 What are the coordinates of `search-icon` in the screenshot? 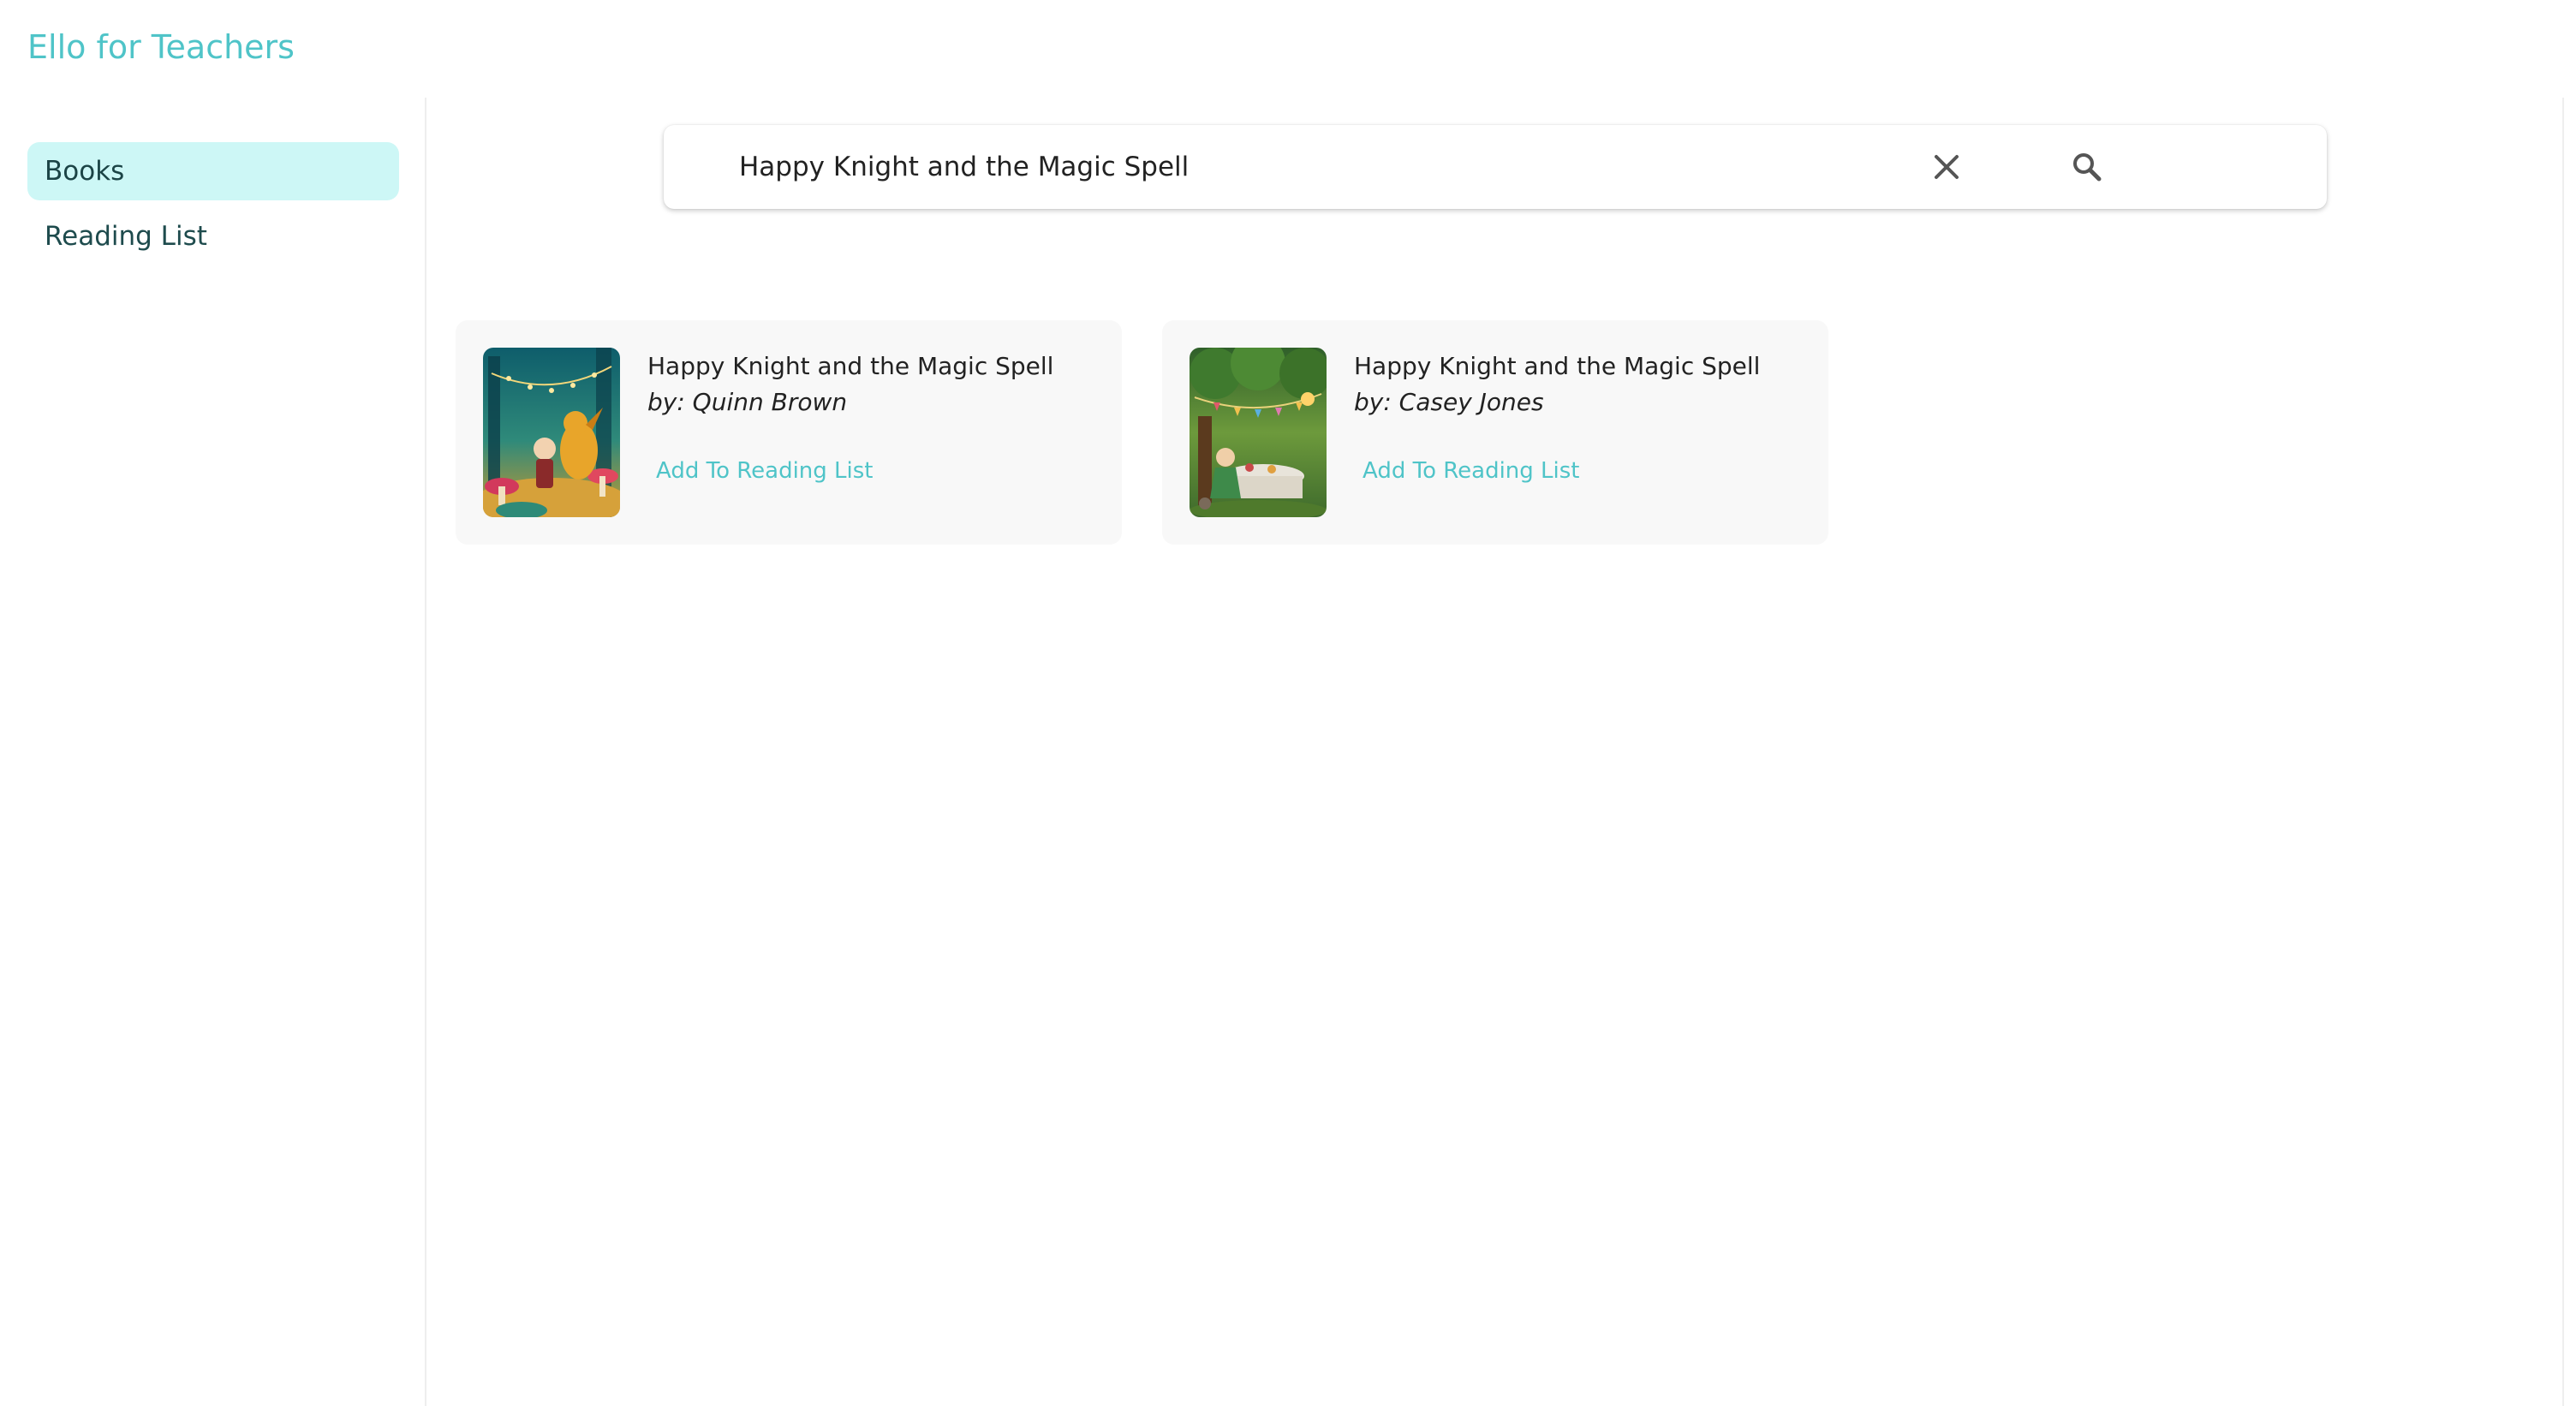 It's located at (2087, 167).